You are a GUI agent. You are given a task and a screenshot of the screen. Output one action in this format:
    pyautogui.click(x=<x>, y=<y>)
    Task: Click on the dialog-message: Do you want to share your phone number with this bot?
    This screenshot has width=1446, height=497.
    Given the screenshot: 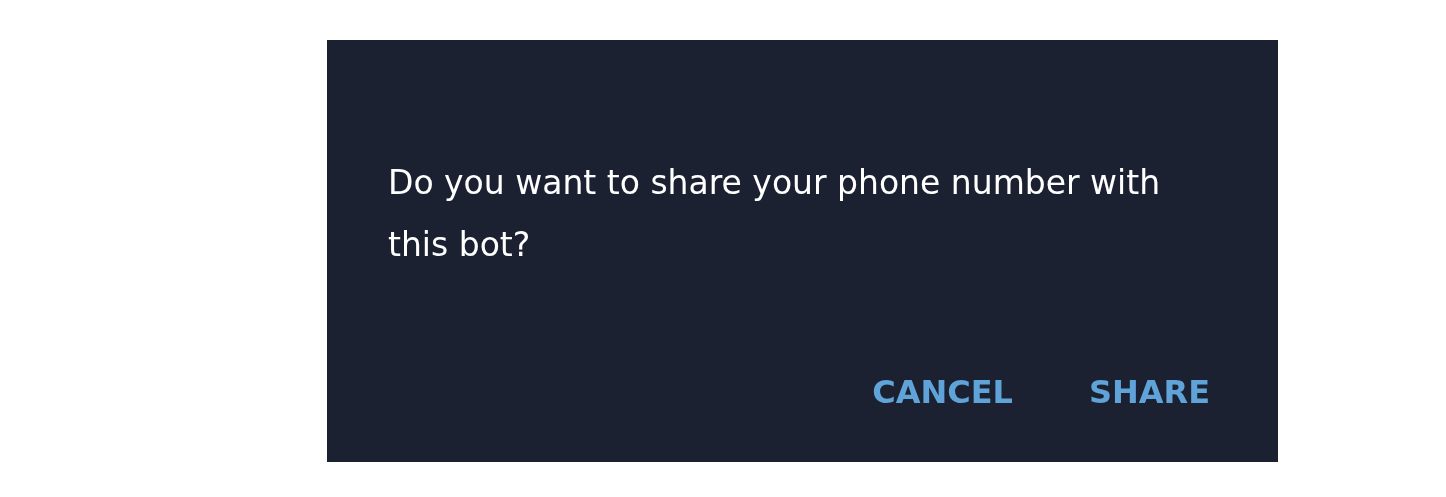 What is the action you would take?
    pyautogui.click(x=775, y=214)
    